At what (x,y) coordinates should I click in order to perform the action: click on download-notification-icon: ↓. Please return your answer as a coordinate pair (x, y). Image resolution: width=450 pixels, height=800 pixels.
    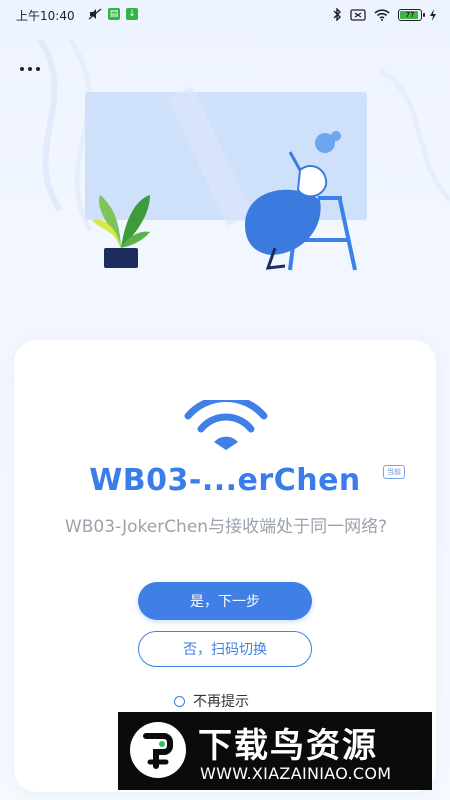
    Looking at the image, I should click on (132, 14).